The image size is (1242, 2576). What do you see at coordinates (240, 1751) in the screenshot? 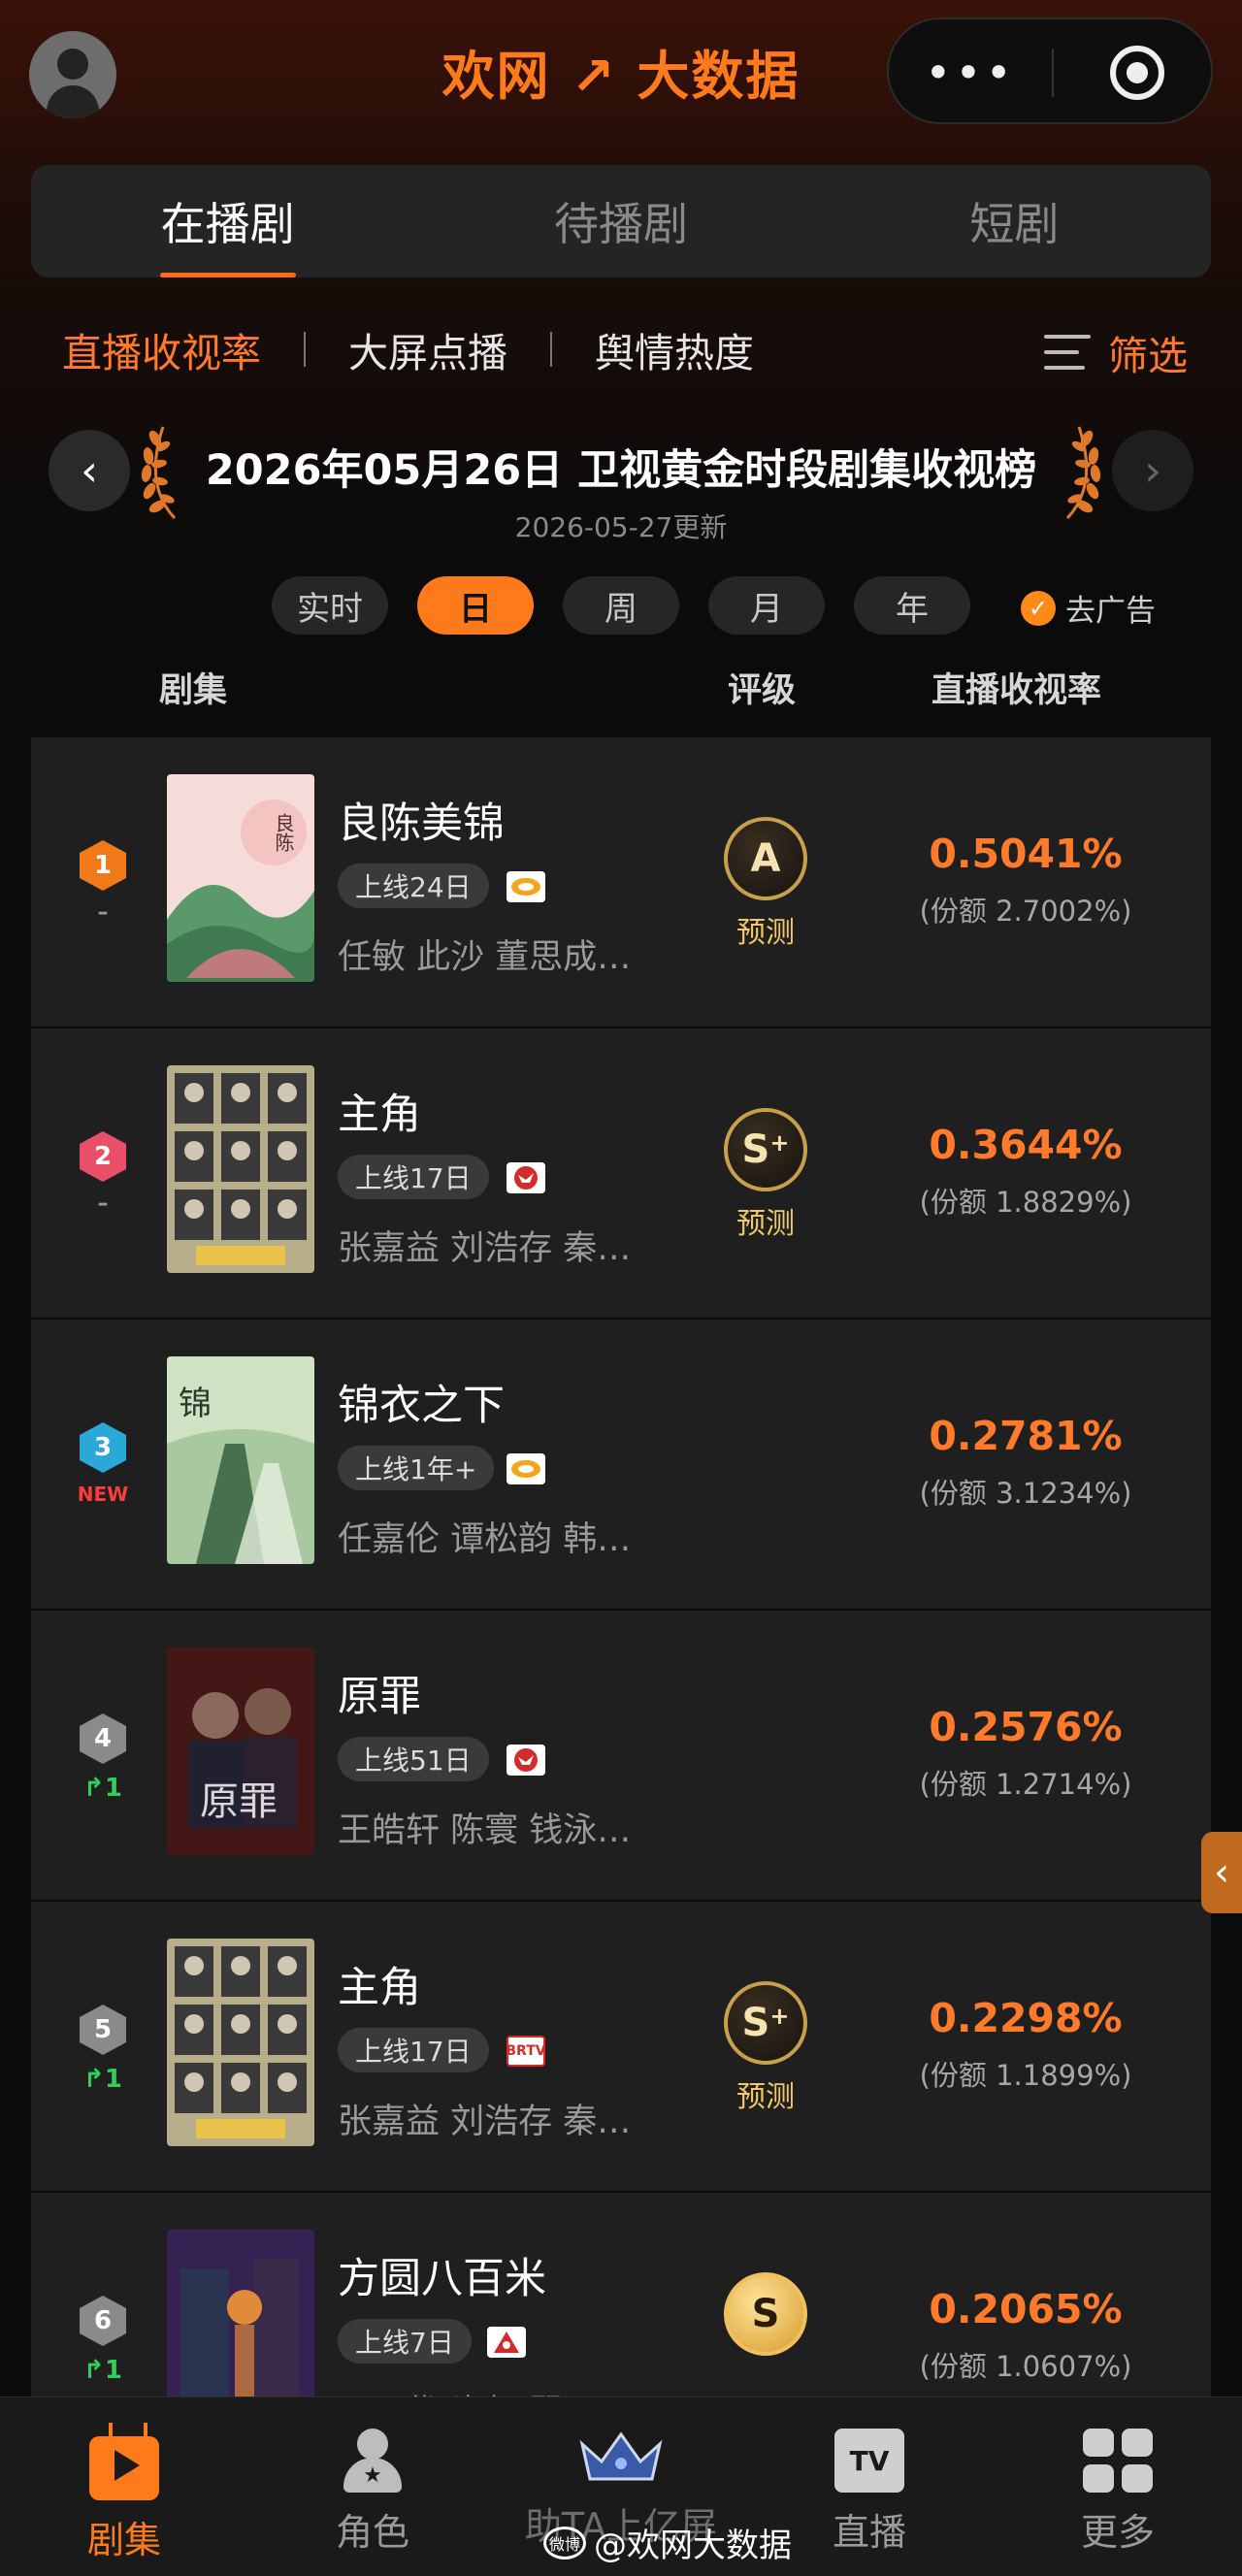
I see `poster-image: 原罪` at bounding box center [240, 1751].